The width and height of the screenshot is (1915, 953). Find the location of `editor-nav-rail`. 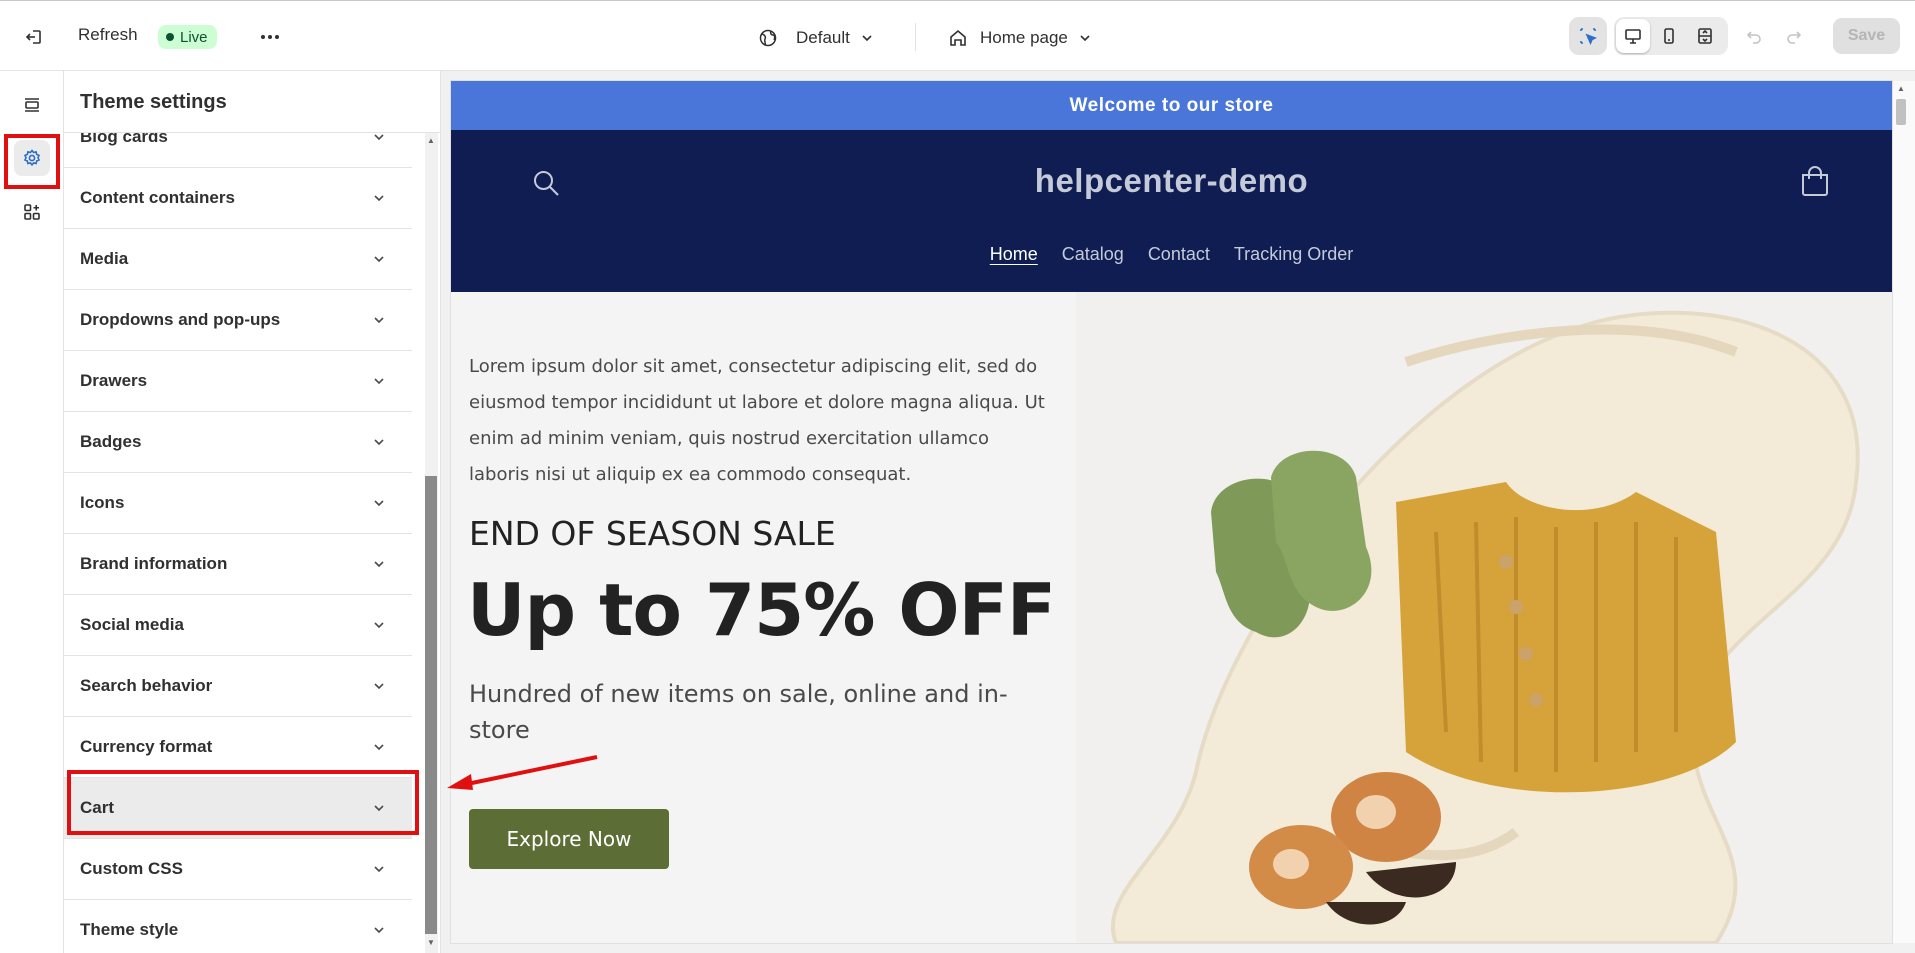

editor-nav-rail is located at coordinates (32, 512).